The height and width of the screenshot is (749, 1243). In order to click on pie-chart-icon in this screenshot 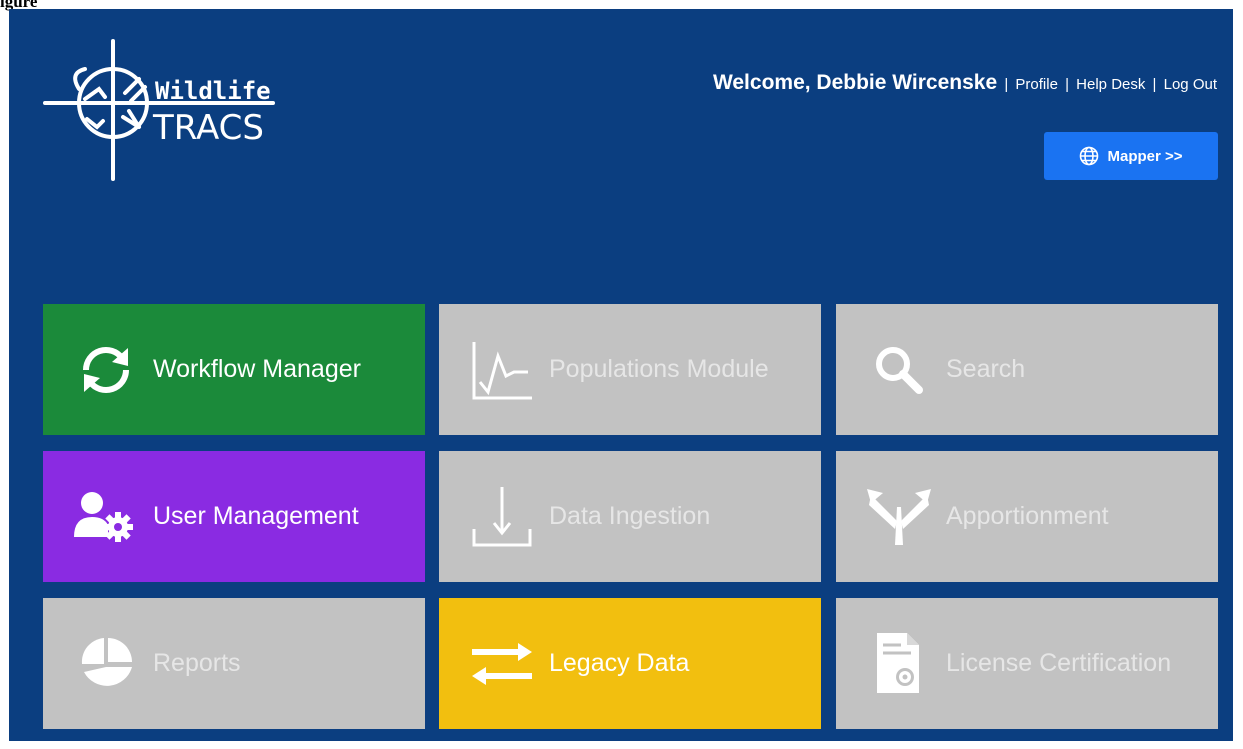, I will do `click(106, 664)`.